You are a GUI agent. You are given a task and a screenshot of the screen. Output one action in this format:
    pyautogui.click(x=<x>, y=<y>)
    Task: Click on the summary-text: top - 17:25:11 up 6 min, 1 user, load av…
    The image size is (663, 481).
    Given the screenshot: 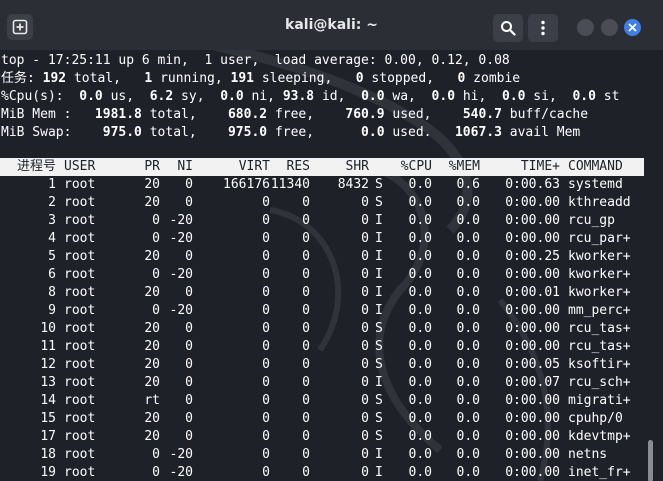 What is the action you would take?
    pyautogui.click(x=255, y=60)
    